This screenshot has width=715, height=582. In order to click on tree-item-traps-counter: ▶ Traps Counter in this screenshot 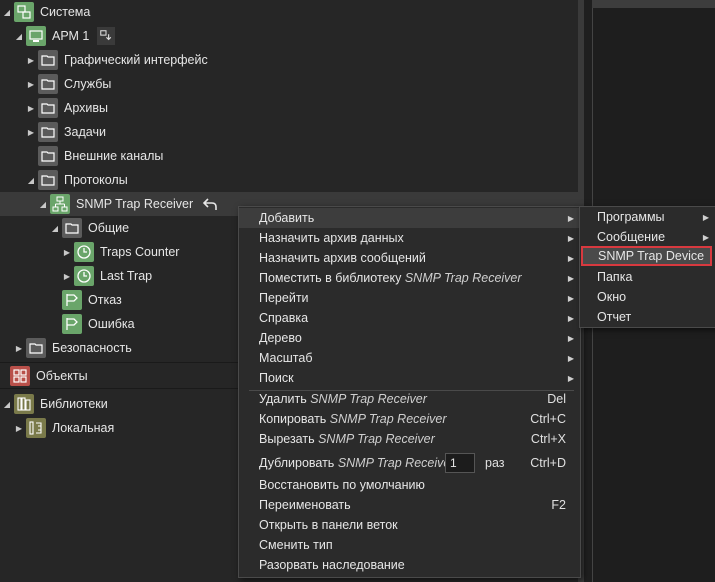, I will do `click(120, 252)`.